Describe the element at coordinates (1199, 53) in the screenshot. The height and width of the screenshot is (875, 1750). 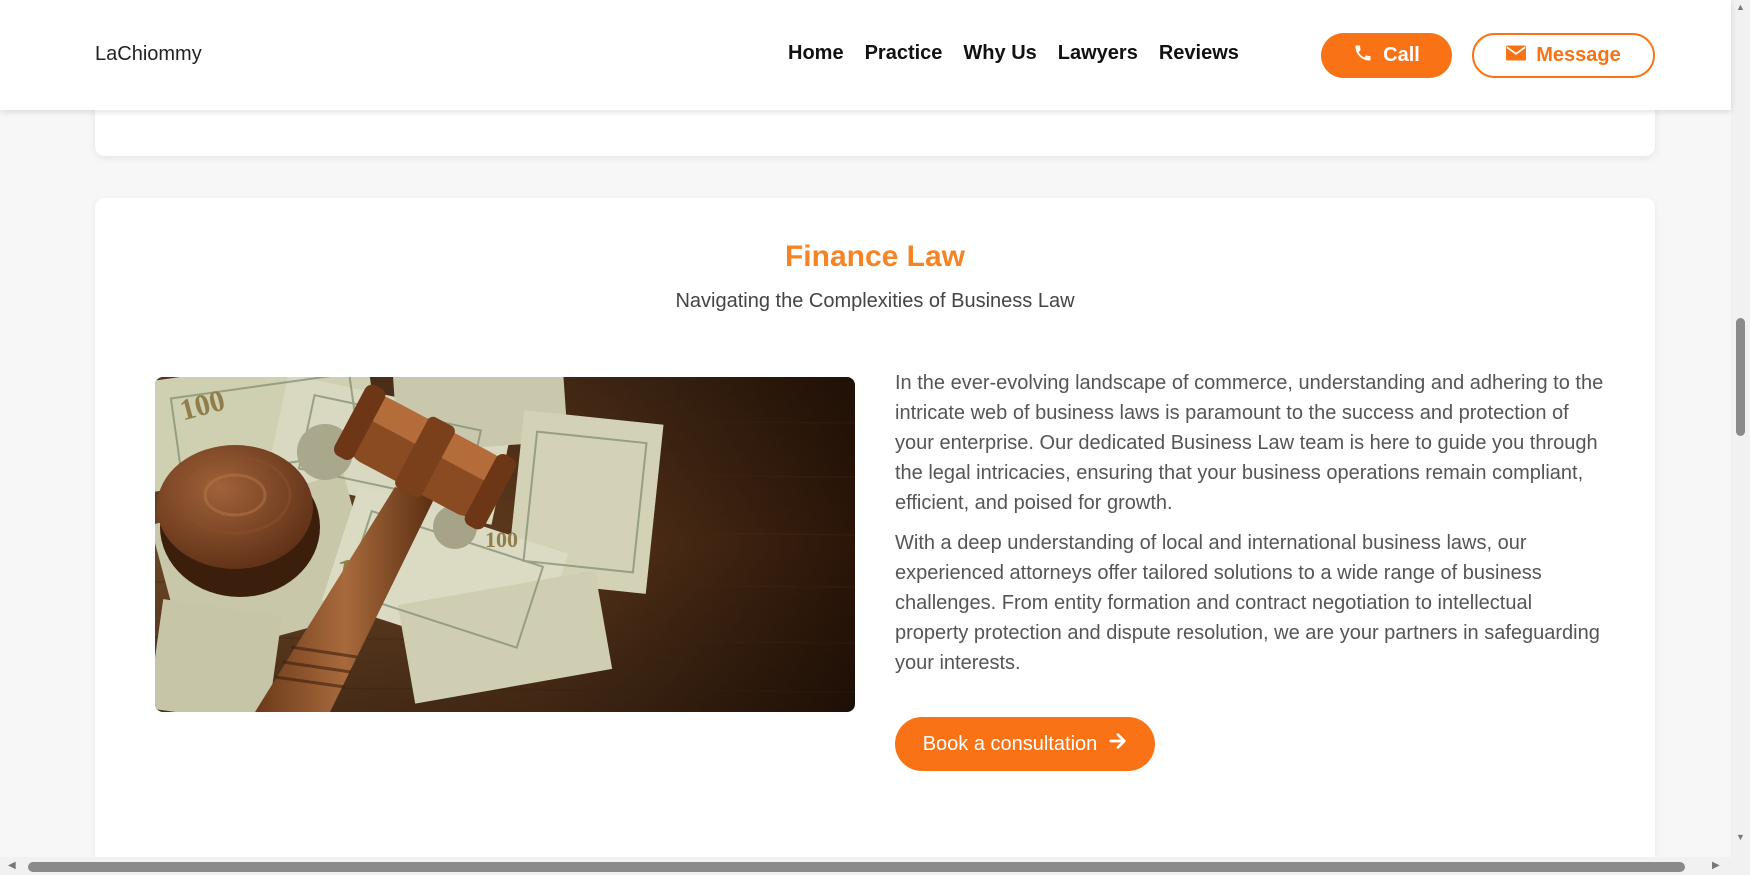
I see `nav-reviews: Reviews` at that location.